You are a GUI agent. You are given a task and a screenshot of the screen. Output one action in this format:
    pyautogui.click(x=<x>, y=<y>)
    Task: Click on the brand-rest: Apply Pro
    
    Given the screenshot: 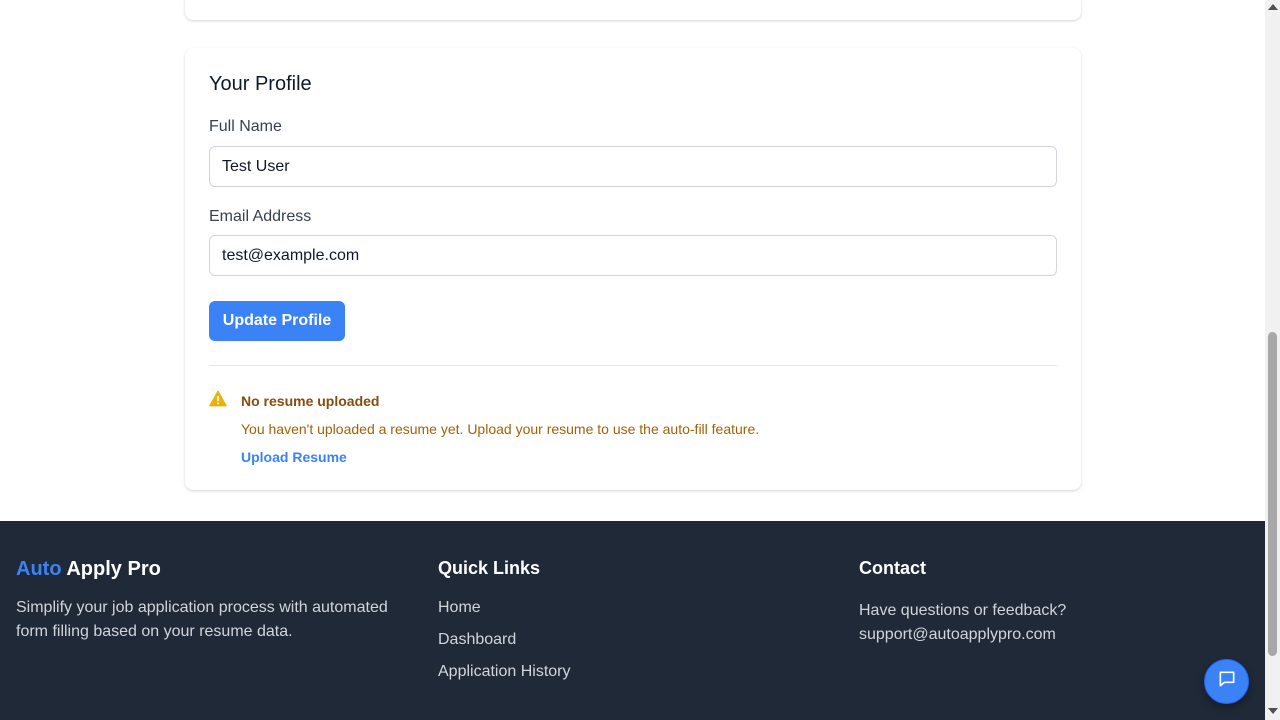 What is the action you would take?
    pyautogui.click(x=111, y=569)
    